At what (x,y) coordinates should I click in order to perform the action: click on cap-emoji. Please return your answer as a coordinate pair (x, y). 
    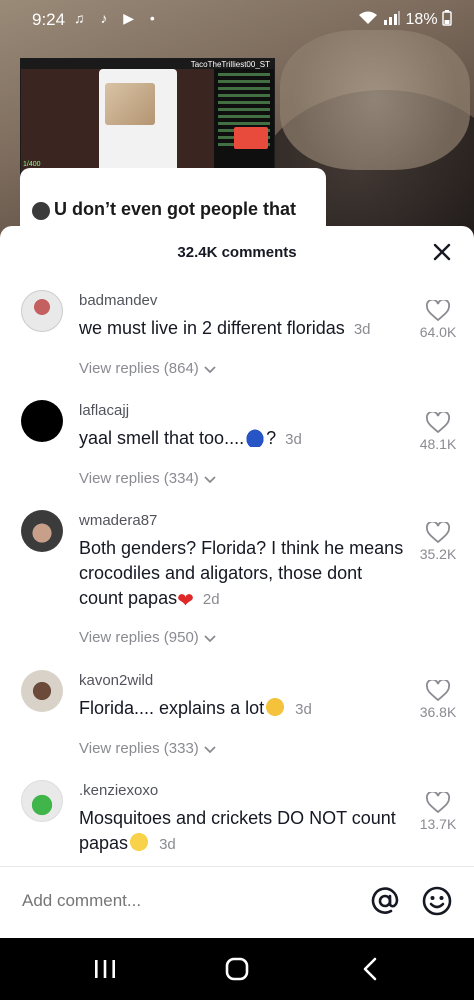
    Looking at the image, I should click on (255, 437).